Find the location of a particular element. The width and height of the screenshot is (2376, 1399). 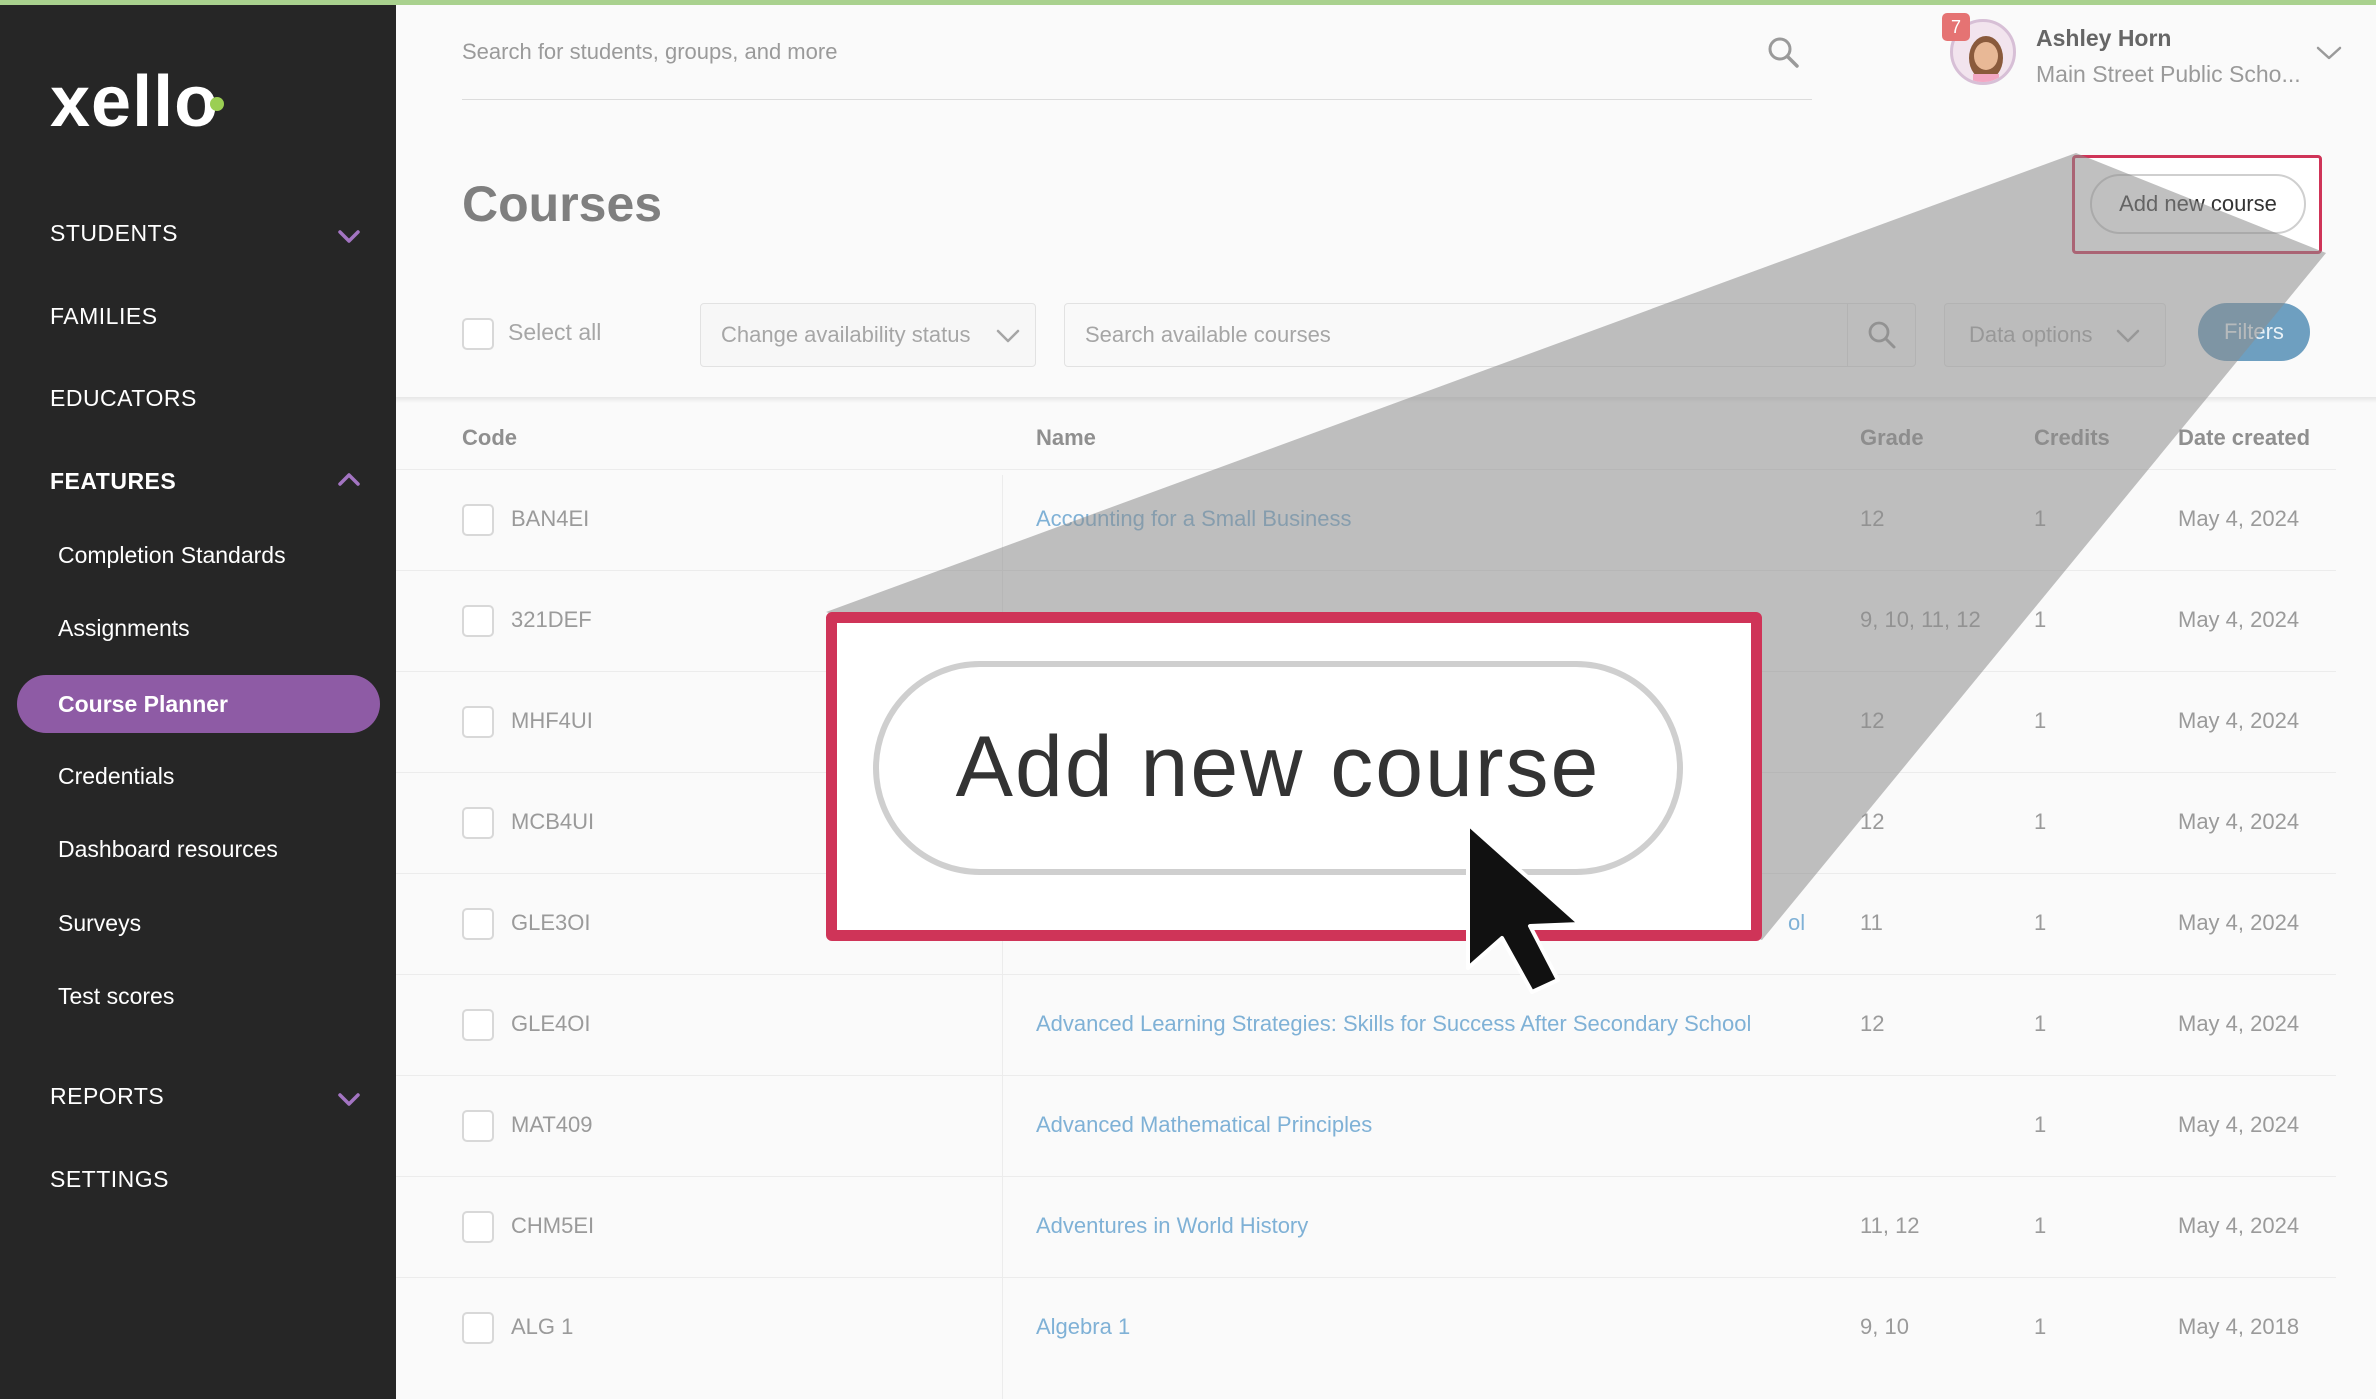

availability-status-dropdown: Change availability status is located at coordinates (868, 335).